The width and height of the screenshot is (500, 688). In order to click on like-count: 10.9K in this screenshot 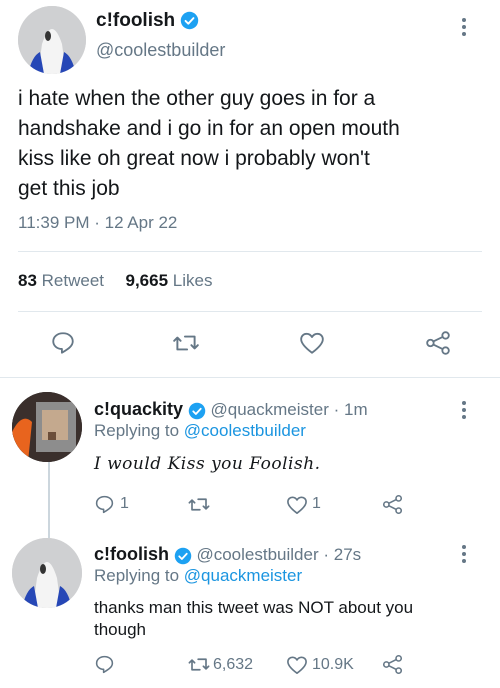, I will do `click(333, 664)`.